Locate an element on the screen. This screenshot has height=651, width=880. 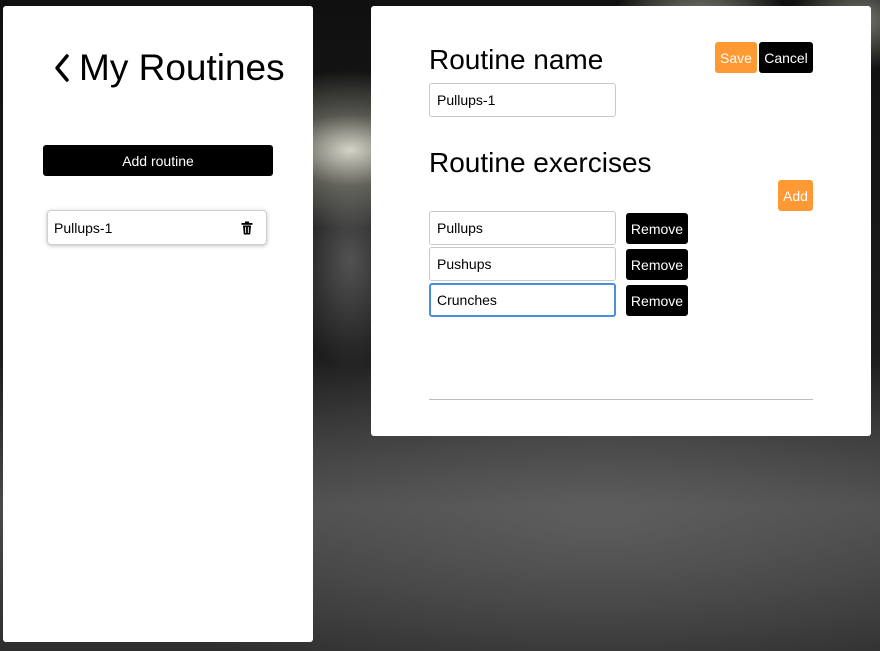
routine-name-input is located at coordinates (522, 100).